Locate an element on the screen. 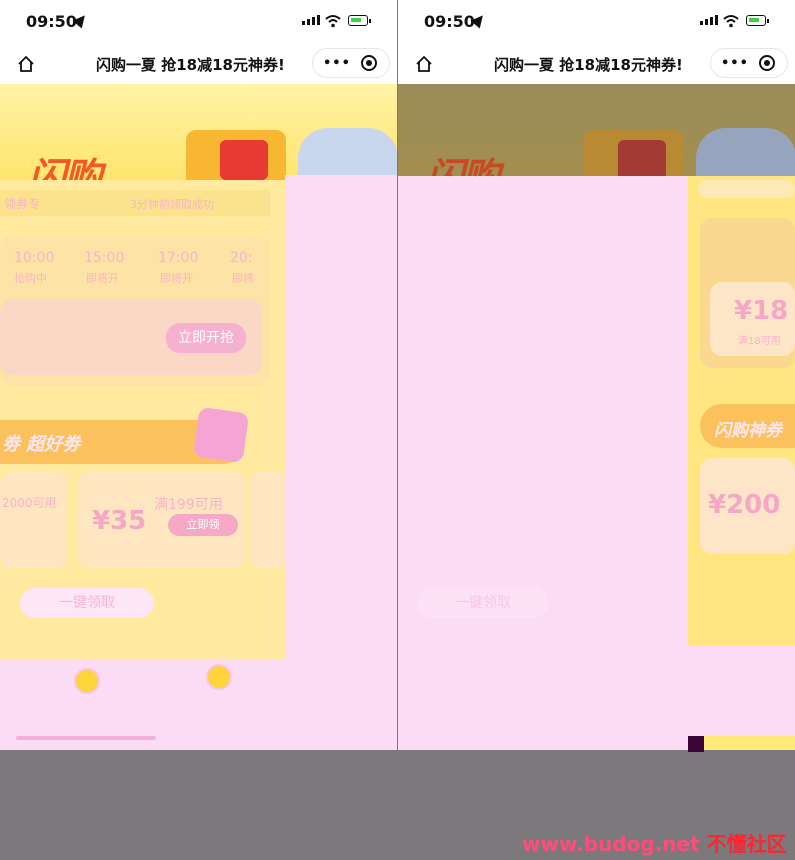 This screenshot has height=860, width=795. side-section-title: 闪购神券 is located at coordinates (748, 431).